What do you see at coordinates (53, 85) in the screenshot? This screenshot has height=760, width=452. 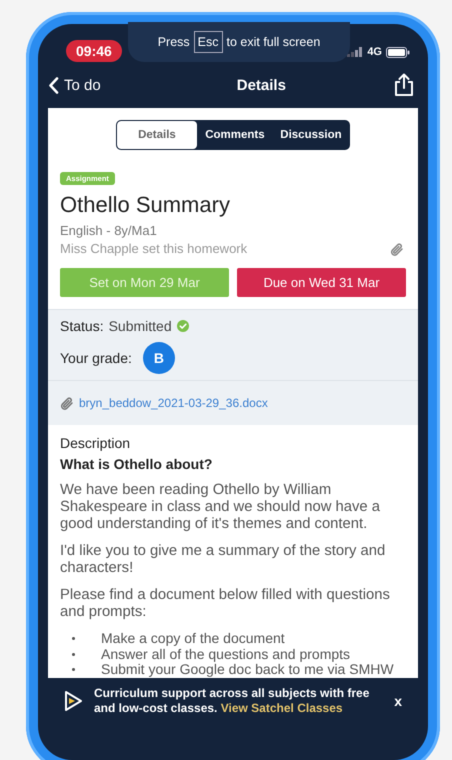 I see `chevron-left-icon` at bounding box center [53, 85].